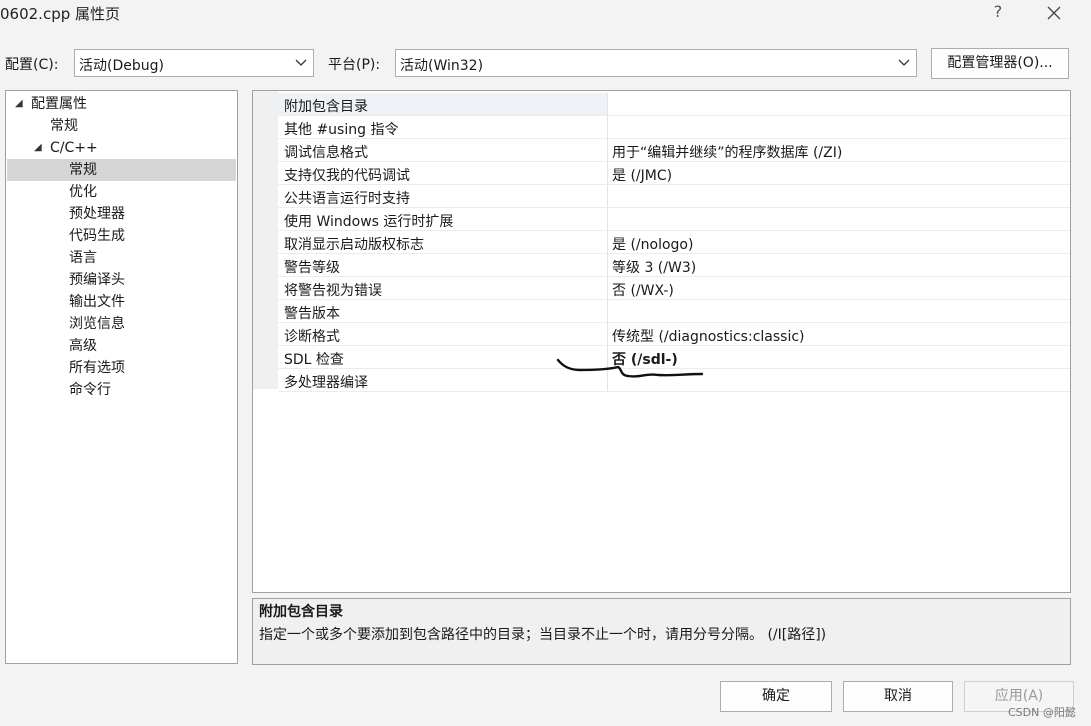  Describe the element at coordinates (121, 104) in the screenshot. I see `tree-item-config-properties: ◢ 配置属性` at that location.